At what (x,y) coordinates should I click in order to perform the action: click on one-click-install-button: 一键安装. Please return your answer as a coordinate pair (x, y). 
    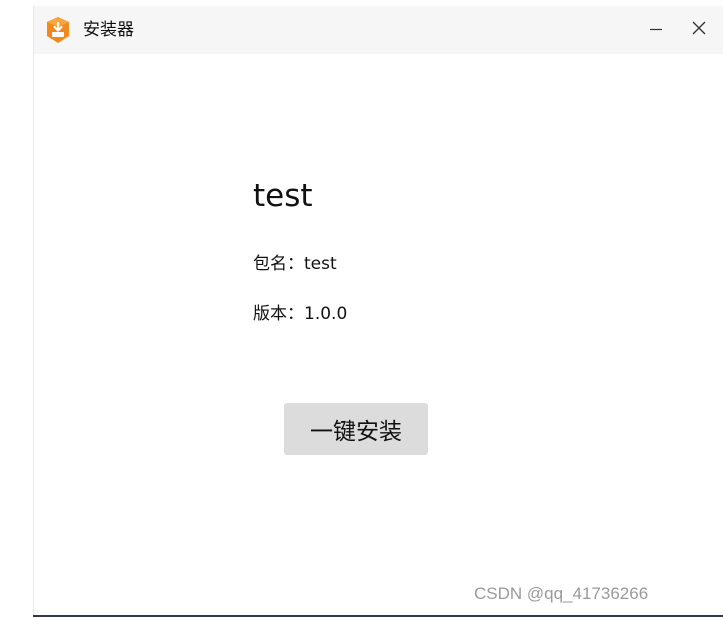
    Looking at the image, I should click on (356, 429).